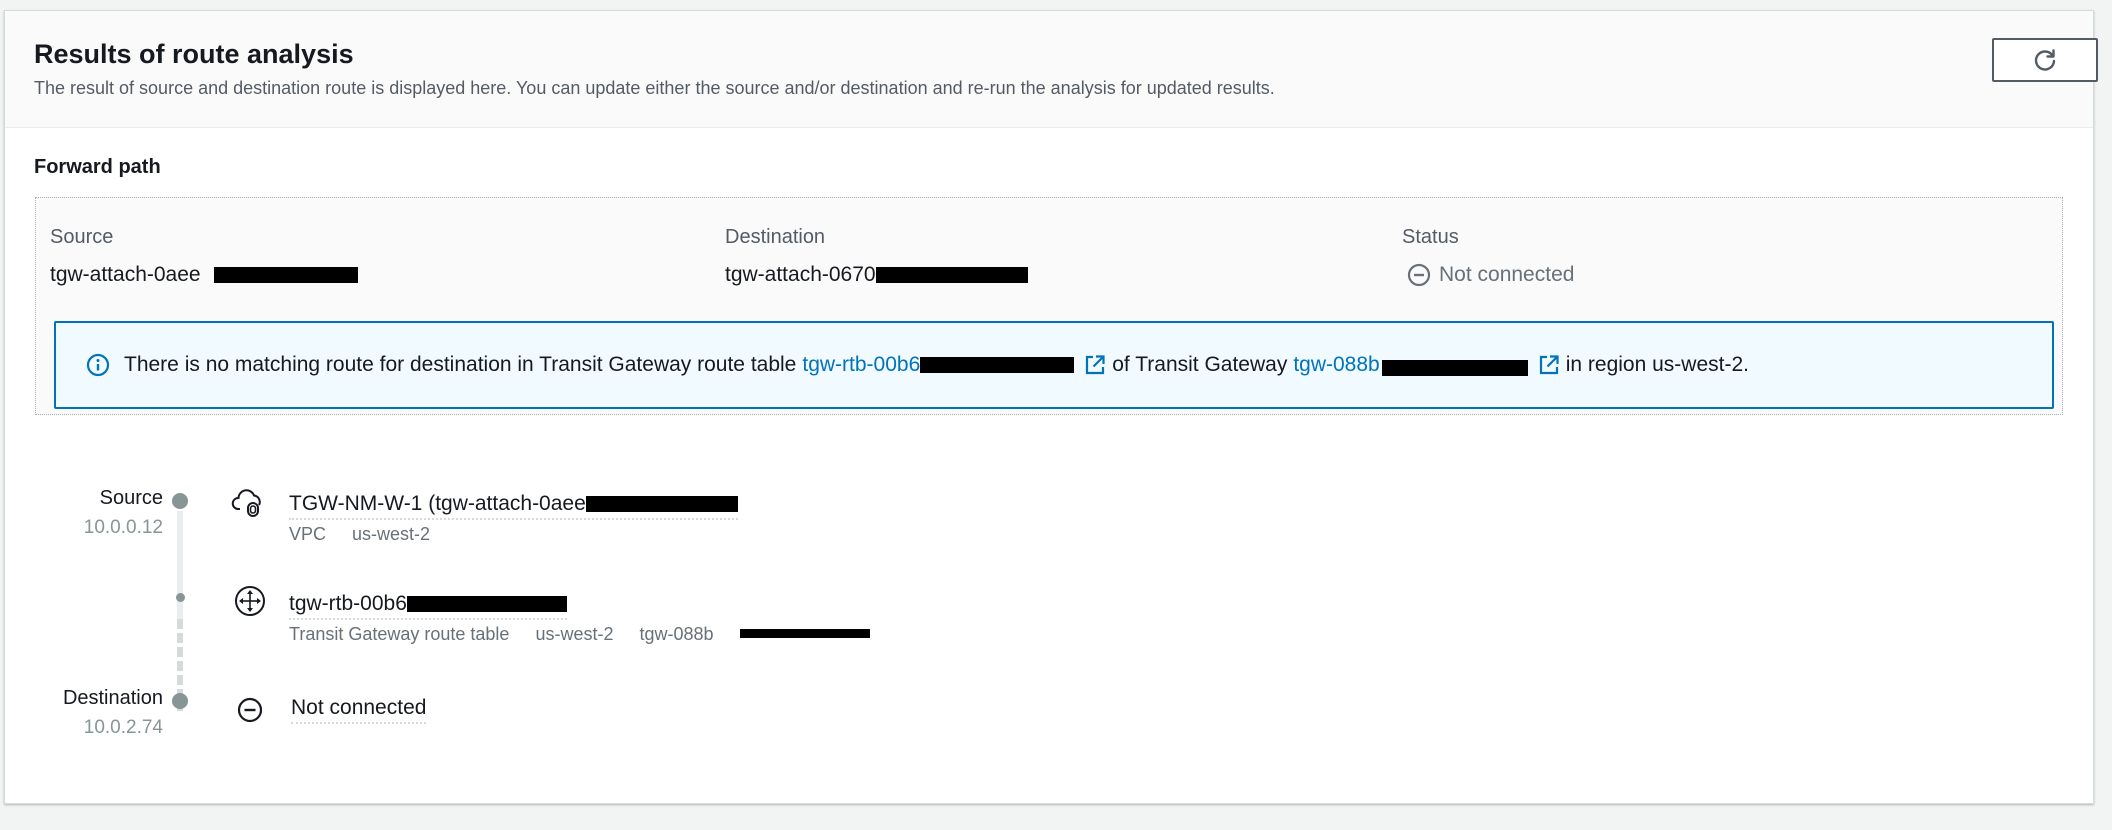 The height and width of the screenshot is (830, 2112). I want to click on vpc-cloud-icon, so click(246, 503).